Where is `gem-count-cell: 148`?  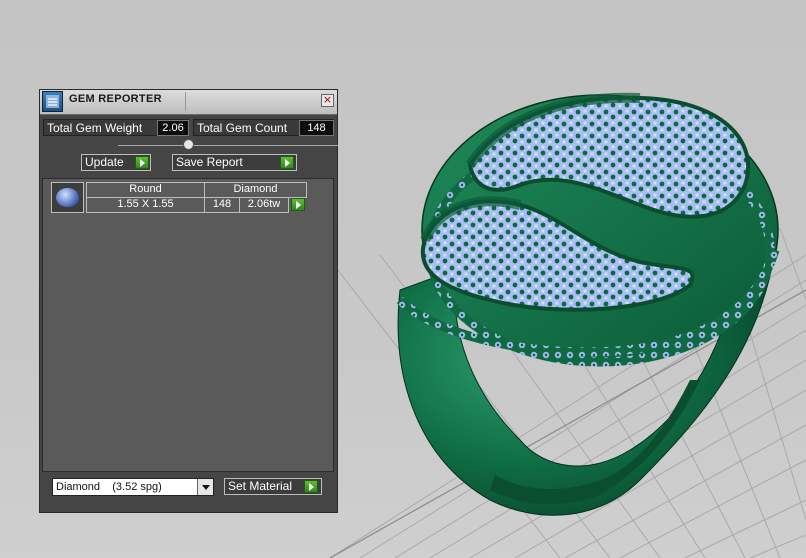 gem-count-cell: 148 is located at coordinates (222, 205).